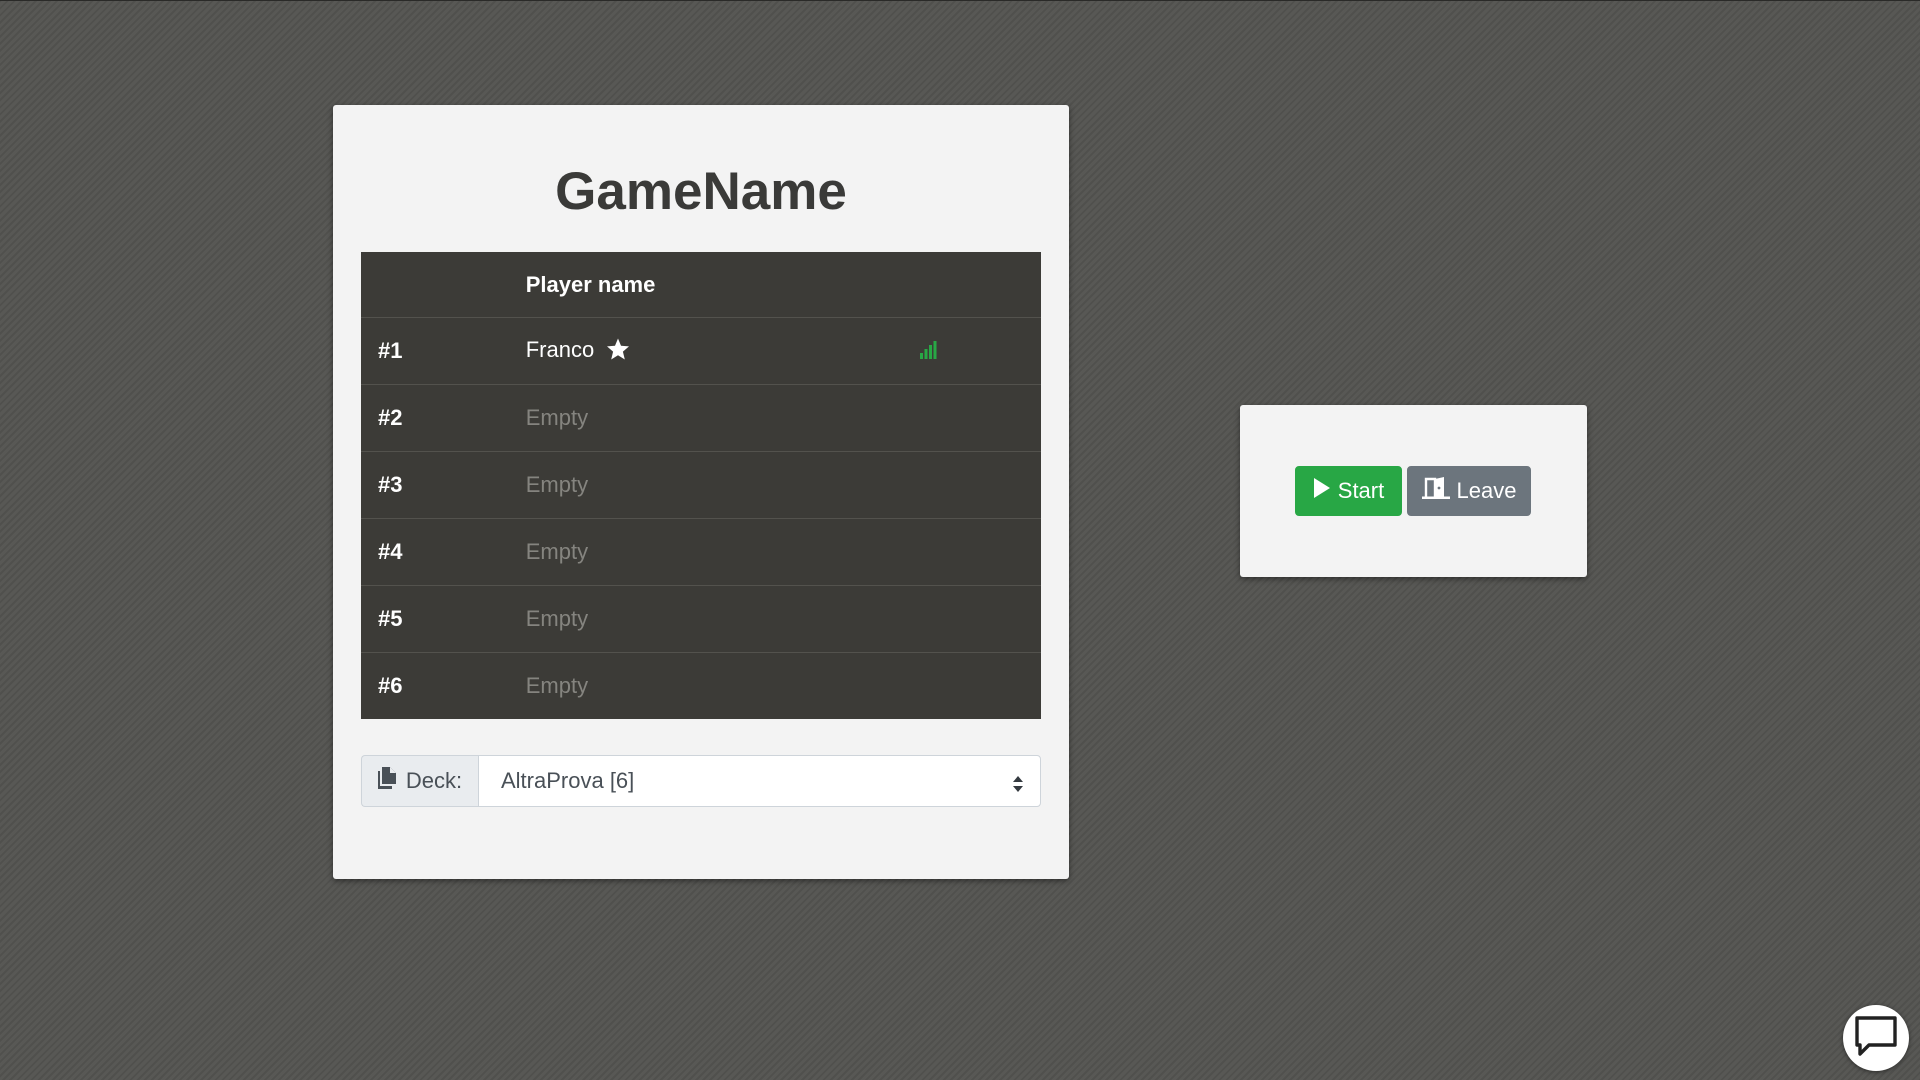 The height and width of the screenshot is (1080, 1920). What do you see at coordinates (960, 0) in the screenshot?
I see `top-border` at bounding box center [960, 0].